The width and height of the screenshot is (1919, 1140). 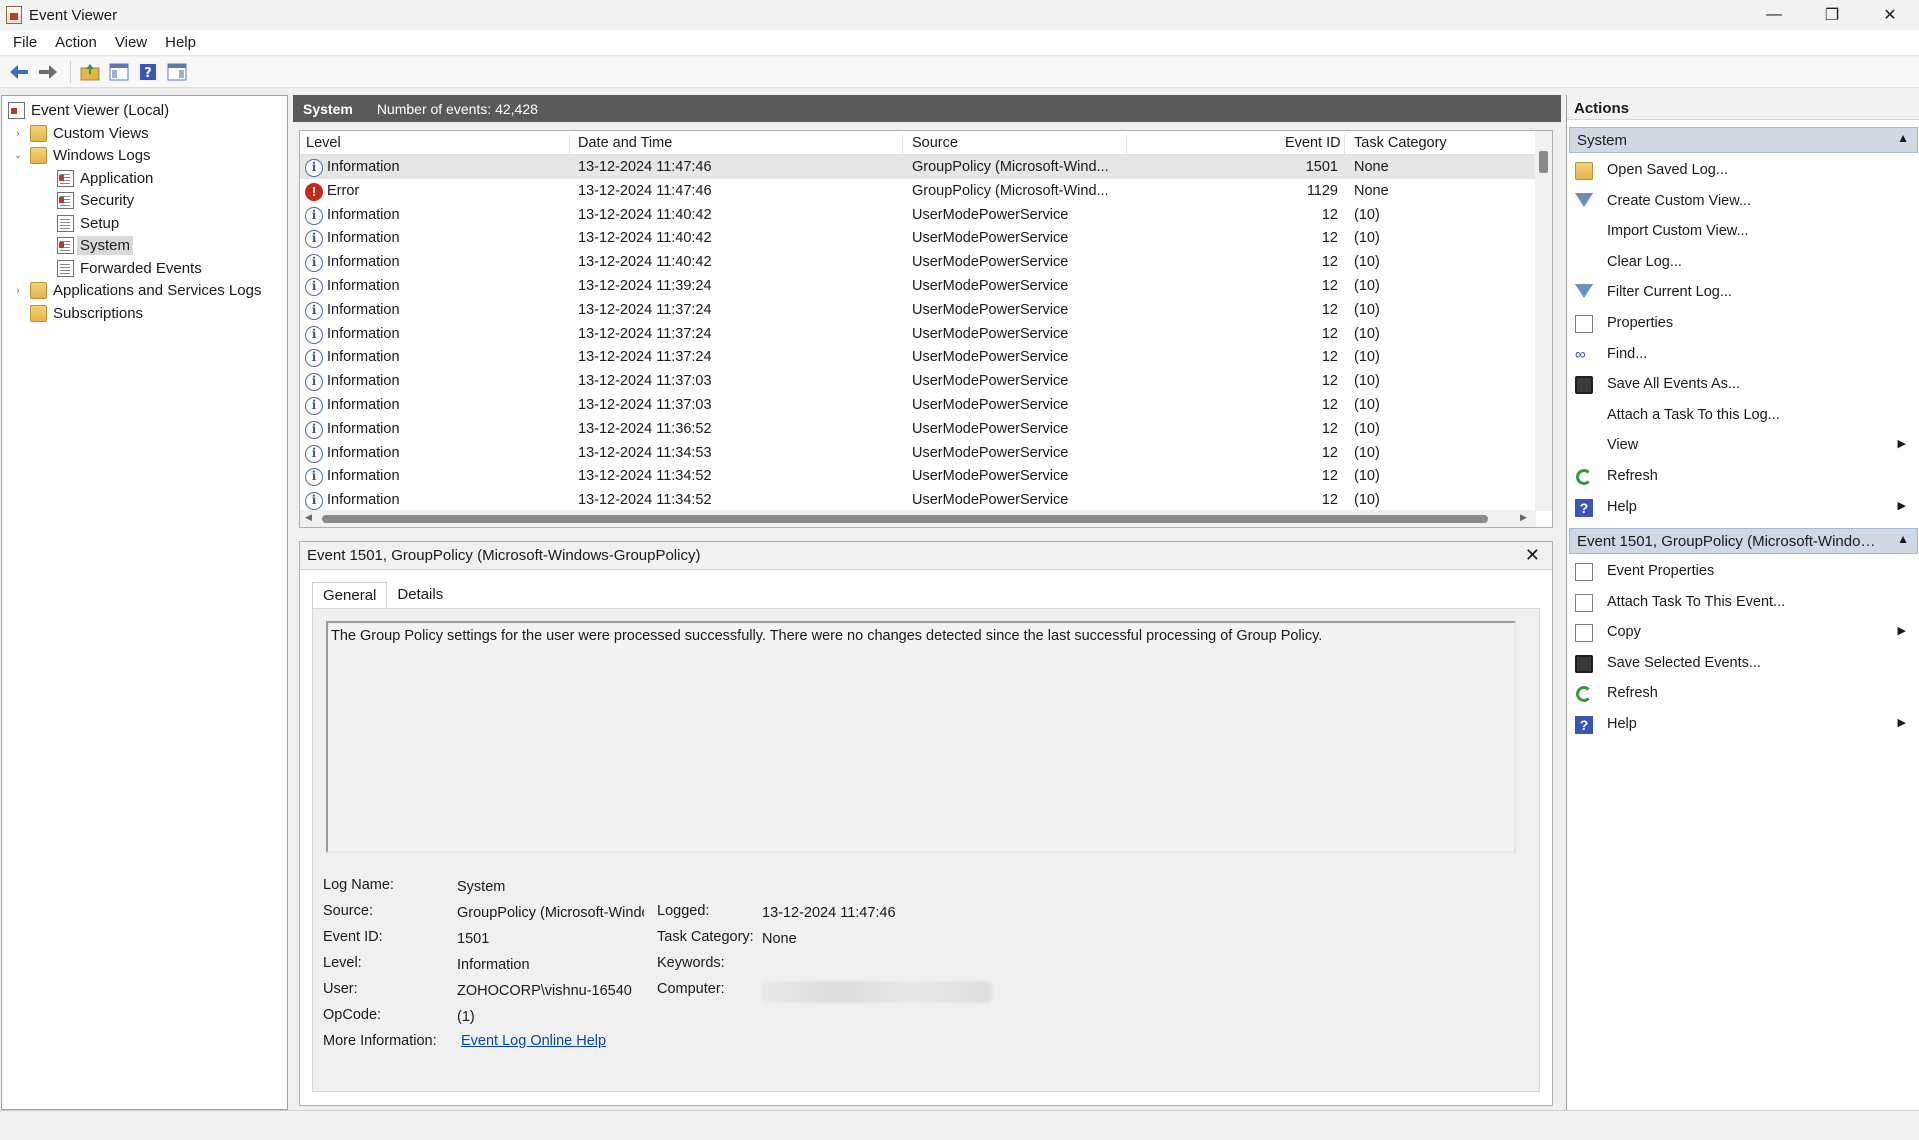 What do you see at coordinates (180, 42) in the screenshot?
I see `menu-help: Help` at bounding box center [180, 42].